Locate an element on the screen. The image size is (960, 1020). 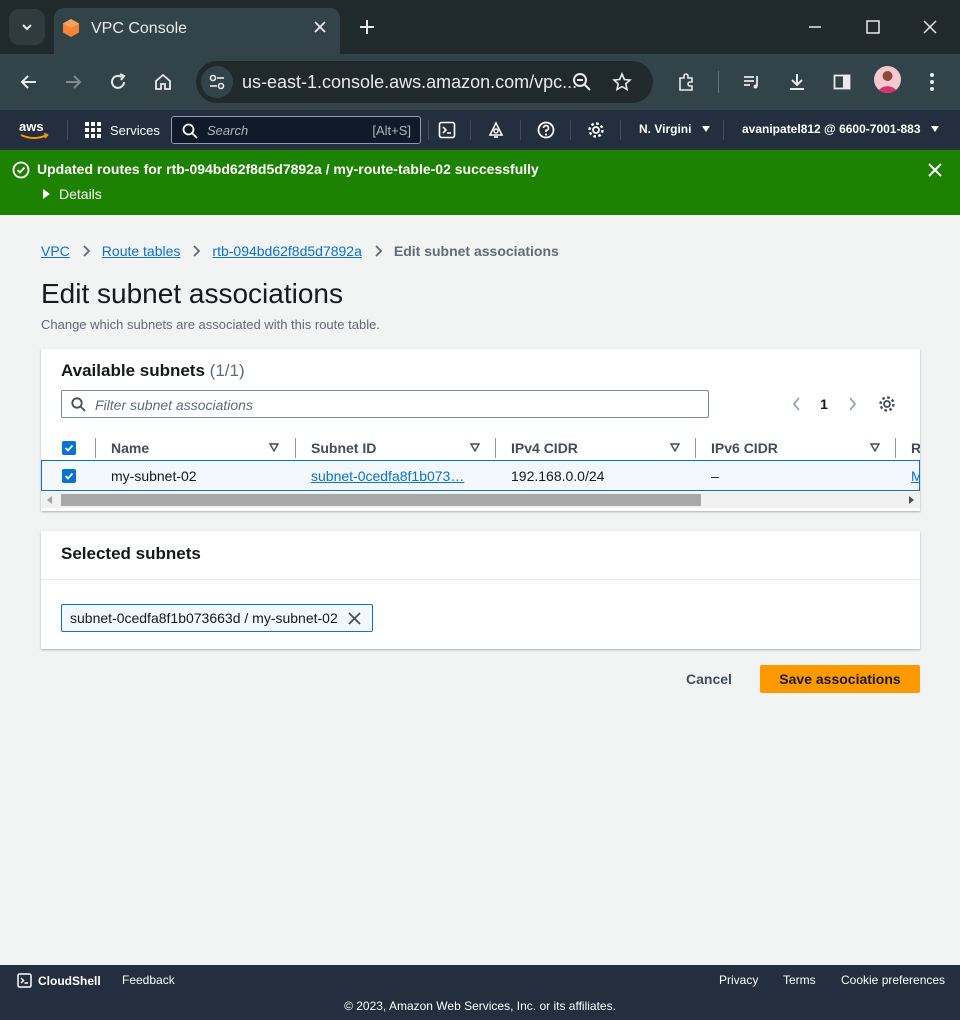
checkmark-icon is located at coordinates (69, 448).